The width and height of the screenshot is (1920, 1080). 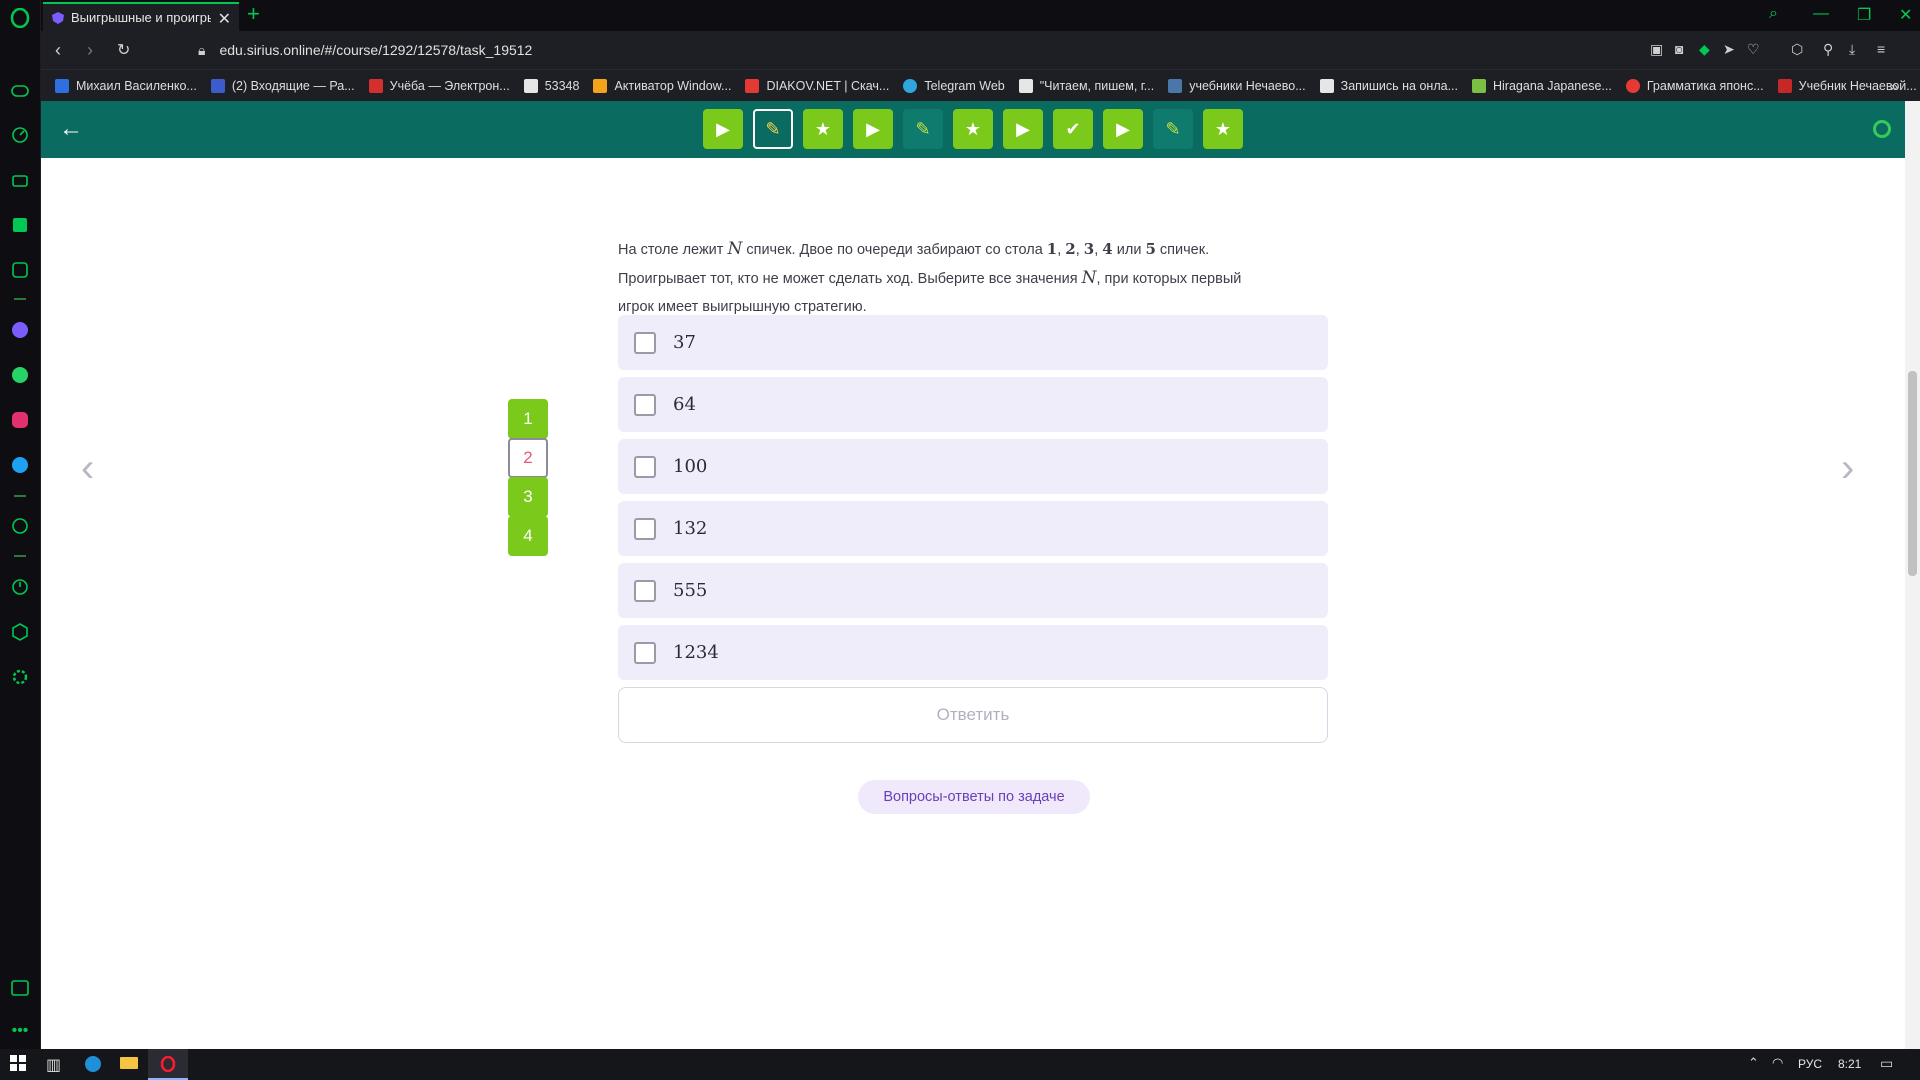 What do you see at coordinates (528, 458) in the screenshot?
I see `question-number-2: 2` at bounding box center [528, 458].